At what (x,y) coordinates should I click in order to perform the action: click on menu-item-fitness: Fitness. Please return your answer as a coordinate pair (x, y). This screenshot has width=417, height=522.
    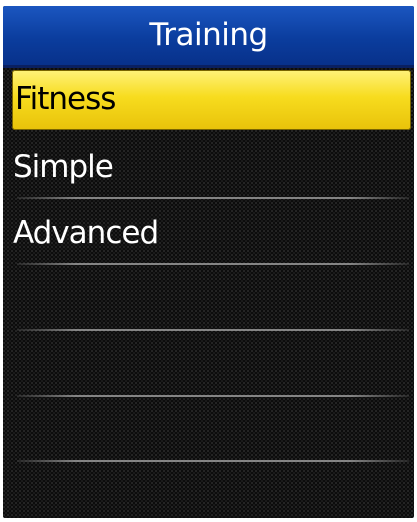
    Looking at the image, I should click on (211, 100).